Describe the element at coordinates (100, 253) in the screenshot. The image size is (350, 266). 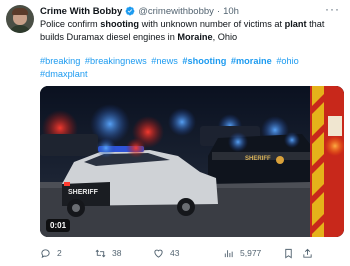
I see `retweet-icon` at that location.